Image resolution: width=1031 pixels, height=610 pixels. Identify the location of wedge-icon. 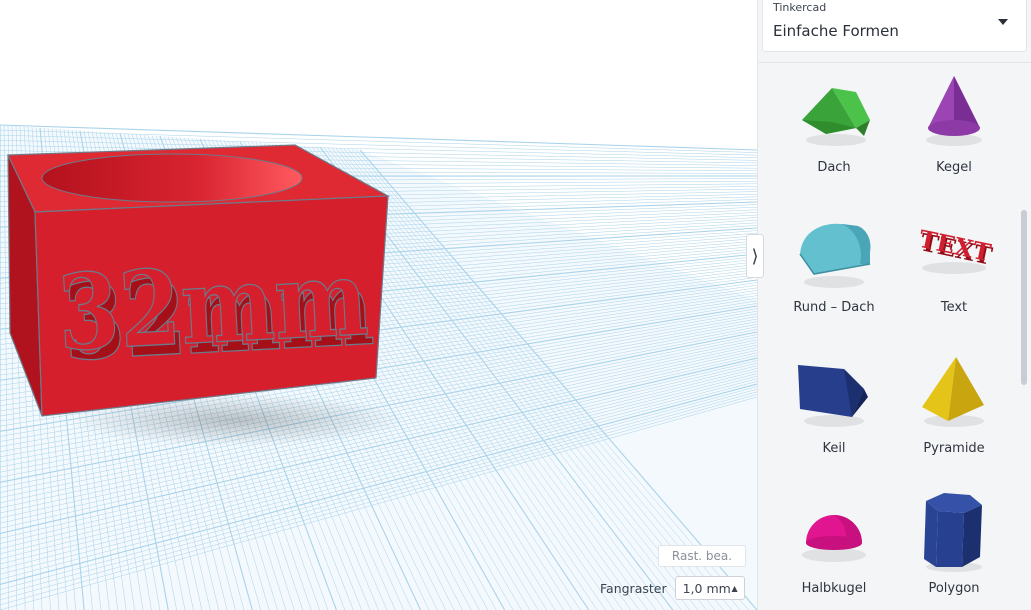
(833, 396).